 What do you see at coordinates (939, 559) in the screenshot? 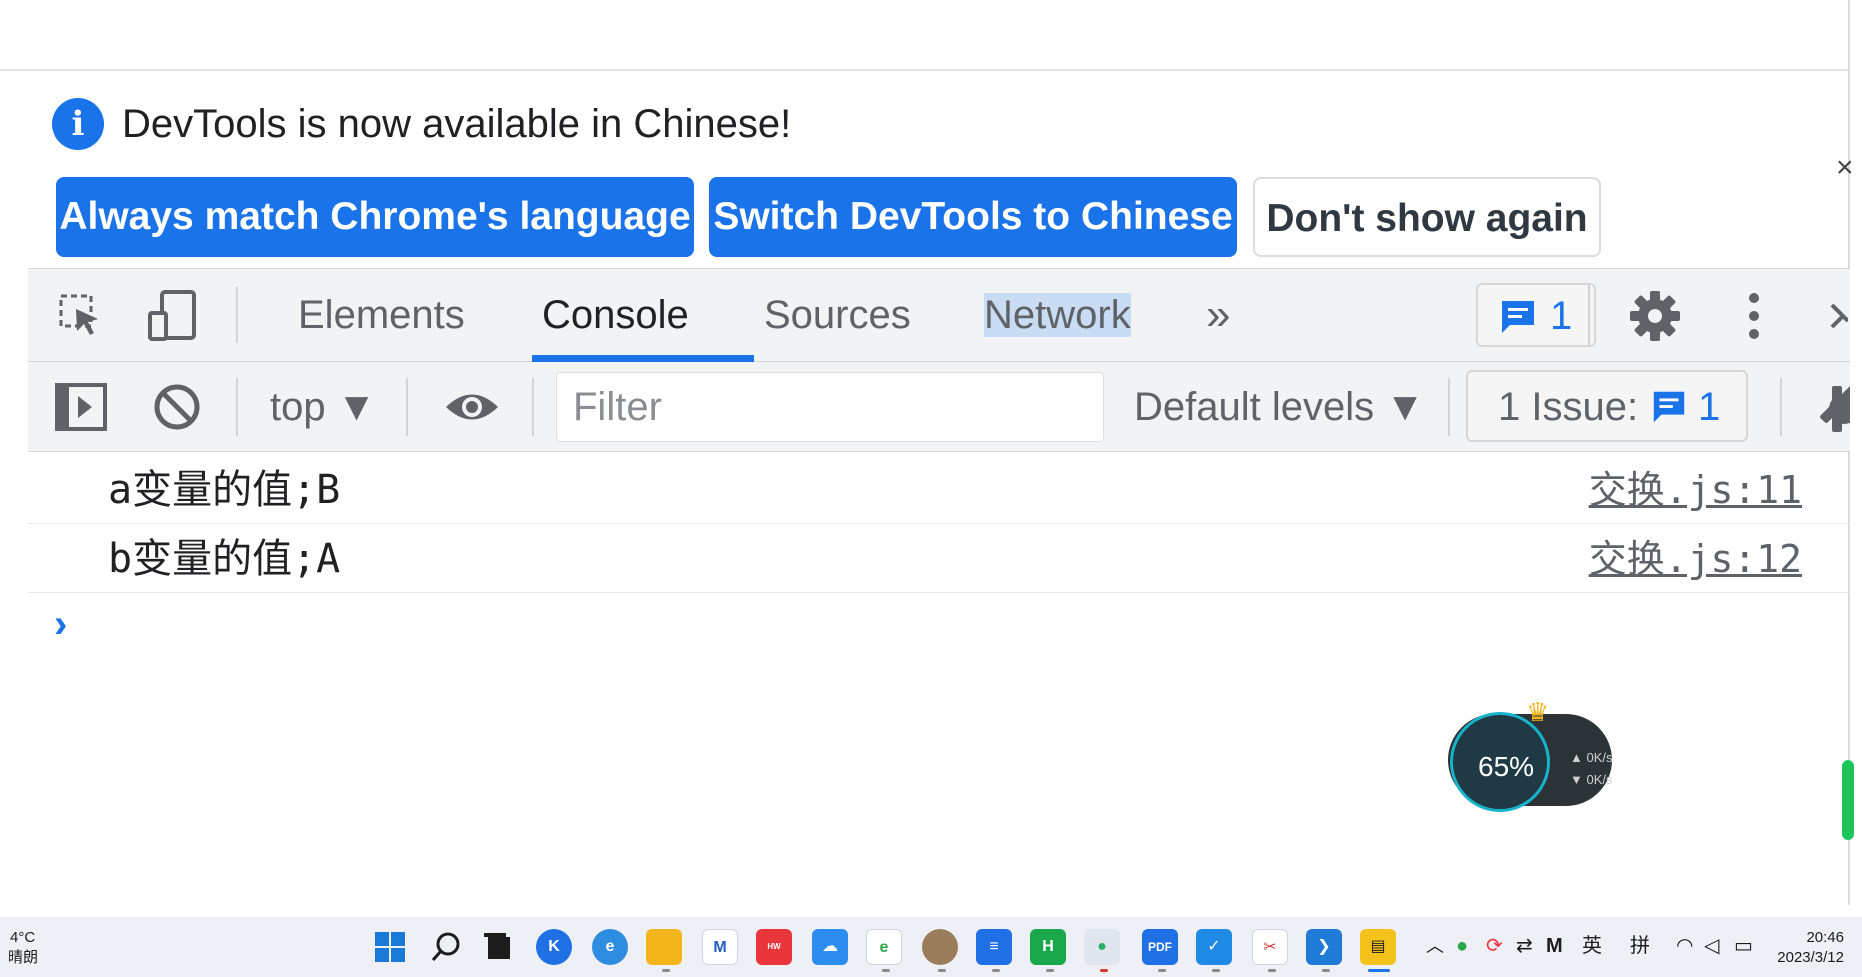
I see `console-message-row: b变量的值;A 交换.js:12` at bounding box center [939, 559].